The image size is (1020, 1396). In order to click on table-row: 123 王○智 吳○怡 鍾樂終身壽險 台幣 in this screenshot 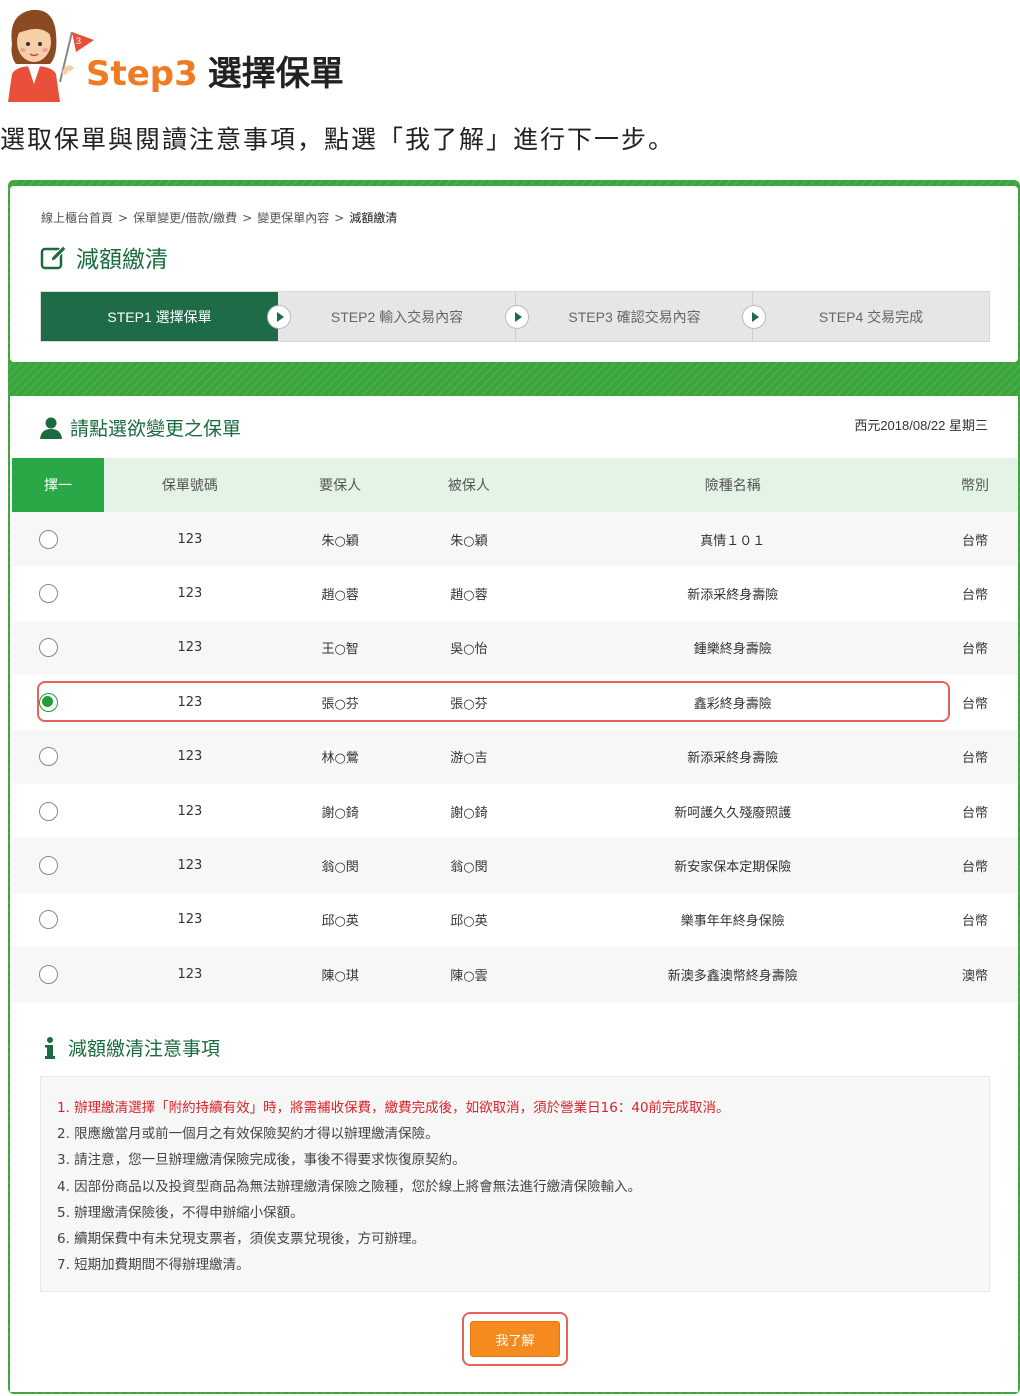, I will do `click(515, 648)`.